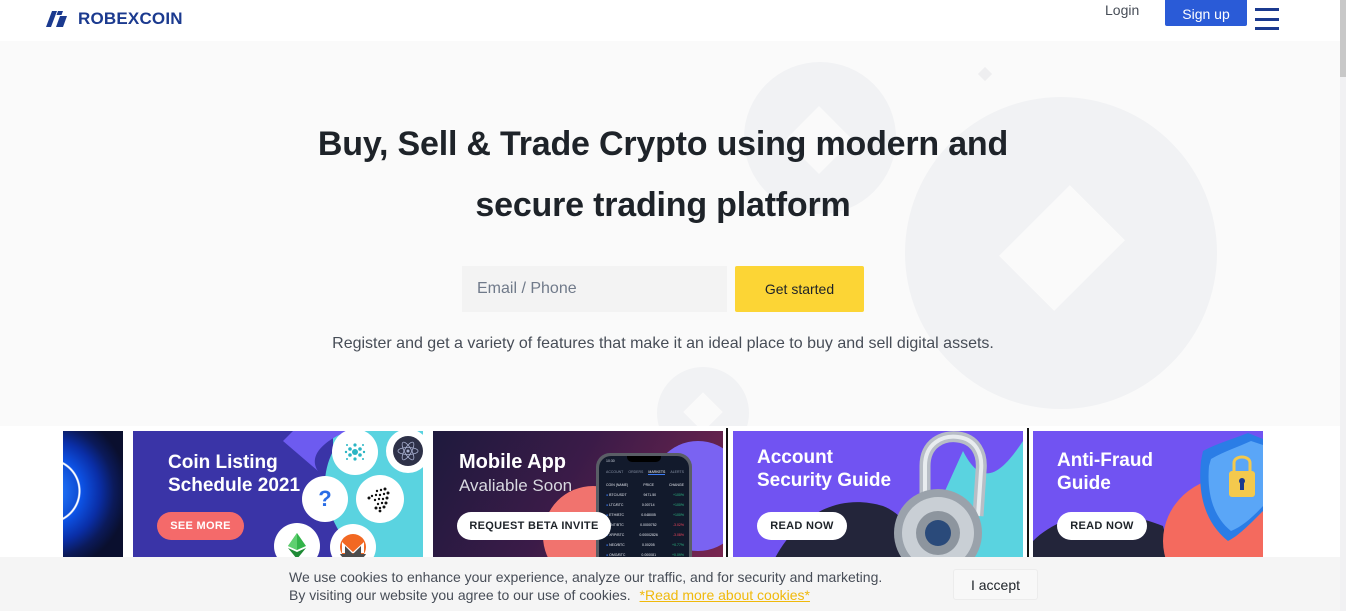  Describe the element at coordinates (1343, 38) in the screenshot. I see `scrollbar-thumb` at that location.